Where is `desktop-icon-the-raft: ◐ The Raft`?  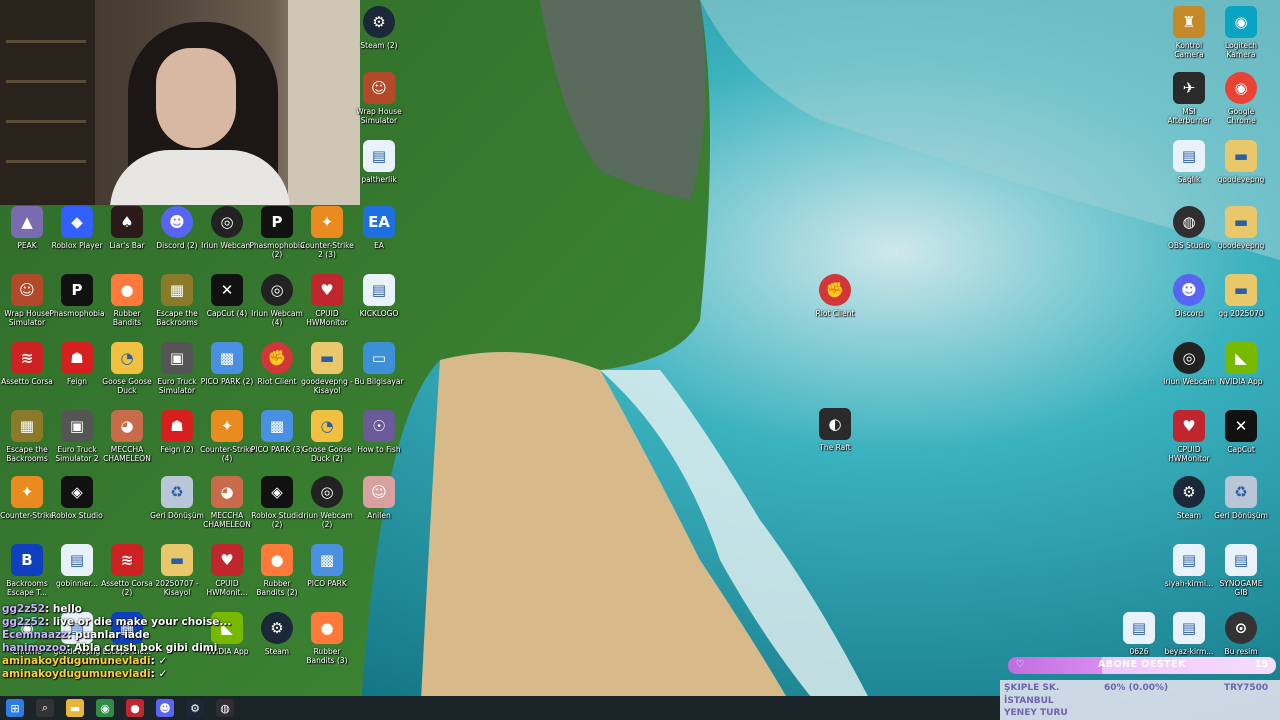 desktop-icon-the-raft: ◐ The Raft is located at coordinates (835, 440).